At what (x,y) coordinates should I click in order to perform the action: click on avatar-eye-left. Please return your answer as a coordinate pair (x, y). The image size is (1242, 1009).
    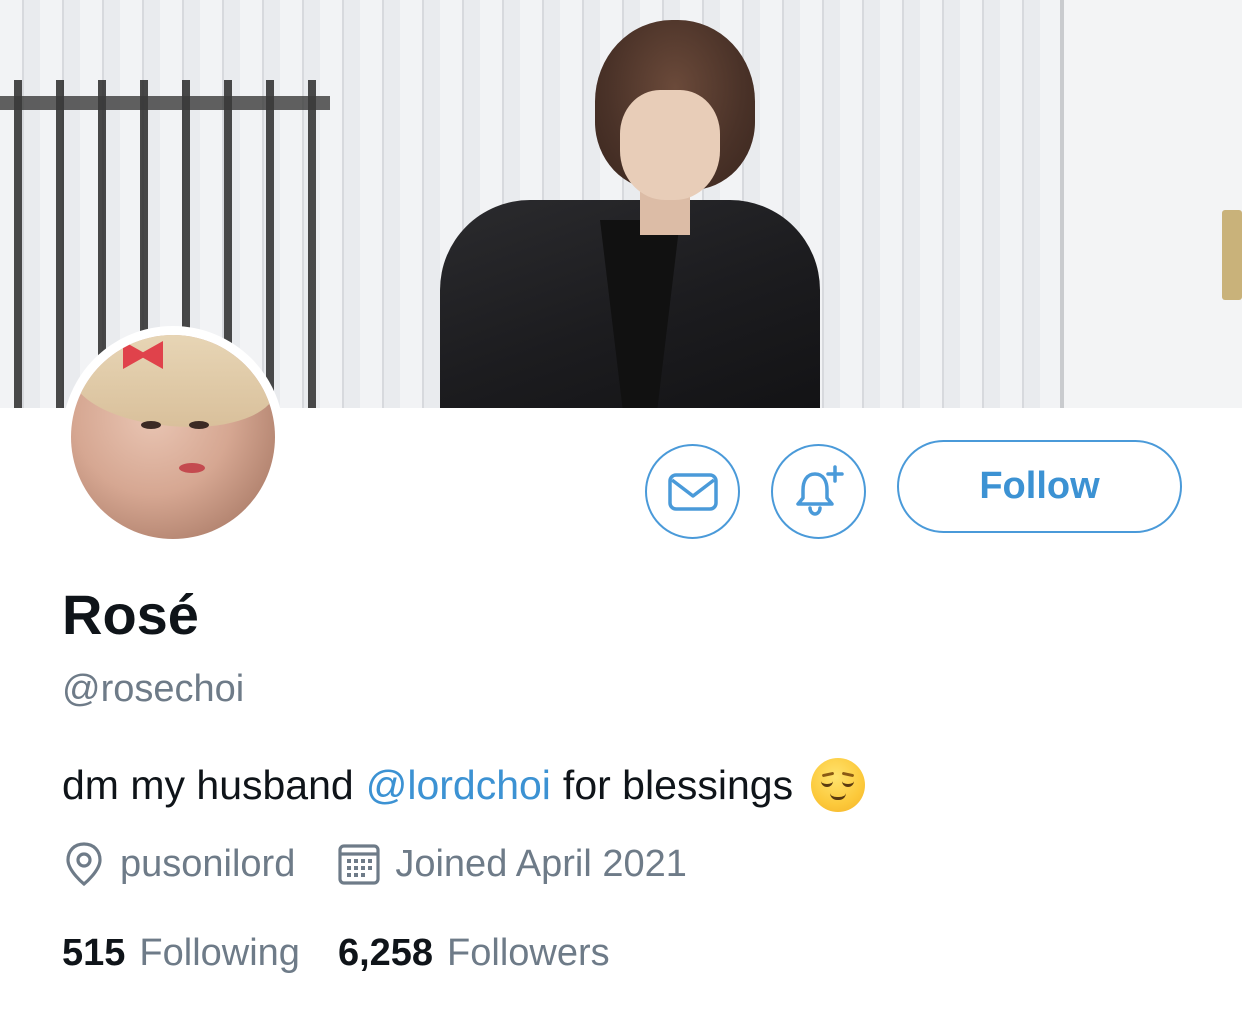
    Looking at the image, I should click on (151, 425).